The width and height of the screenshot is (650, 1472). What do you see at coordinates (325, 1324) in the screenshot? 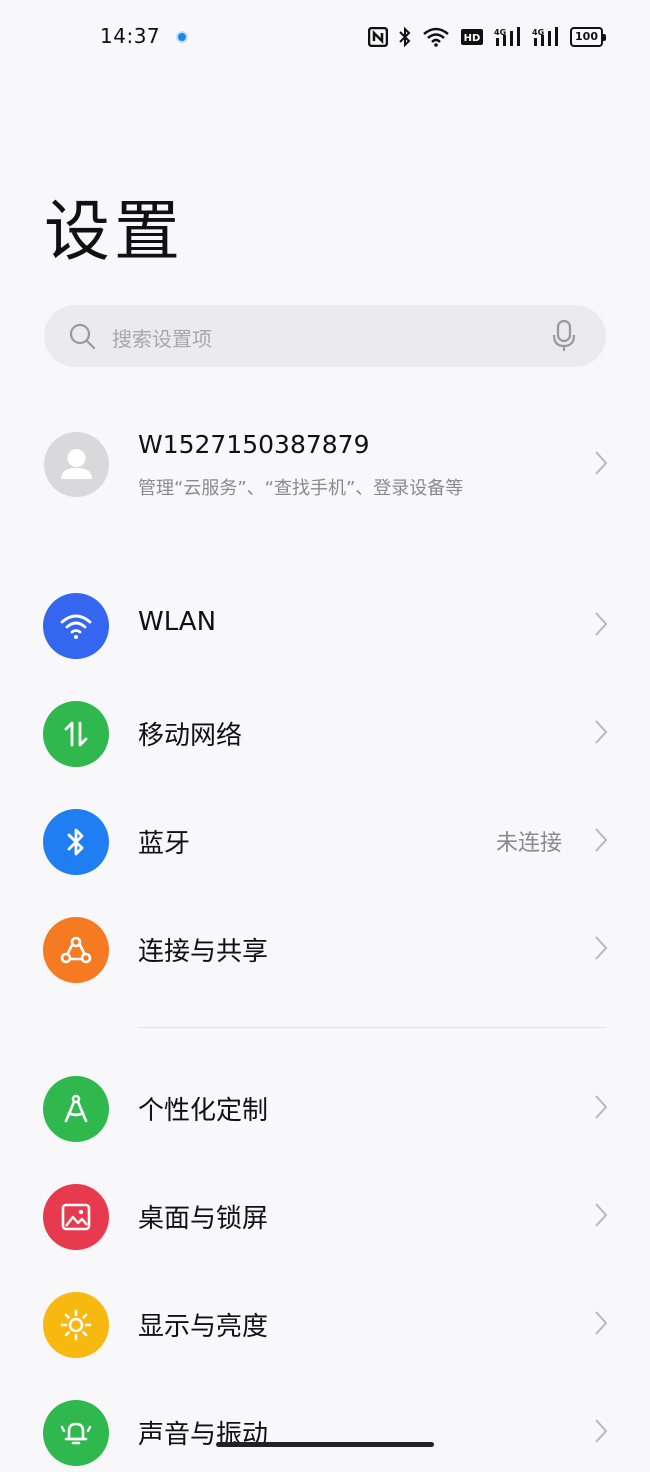
I see `settings-item-display-brightness: 显示与亮度` at bounding box center [325, 1324].